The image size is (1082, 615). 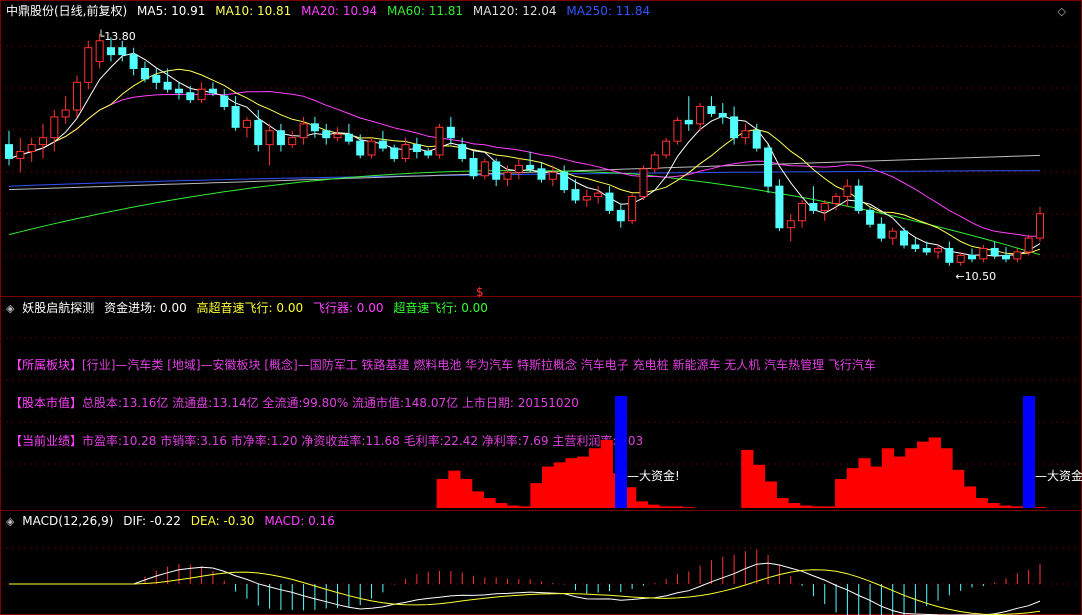 What do you see at coordinates (1058, 476) in the screenshot?
I see `signal-label-2: —大资金!` at bounding box center [1058, 476].